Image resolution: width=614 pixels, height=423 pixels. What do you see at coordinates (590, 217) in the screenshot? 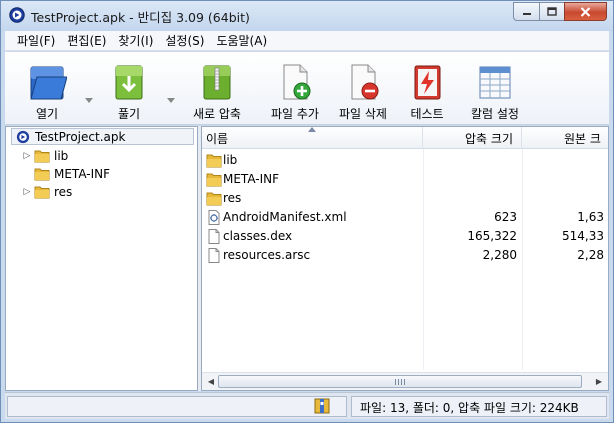
I see `file-original-size: 1,63` at bounding box center [590, 217].